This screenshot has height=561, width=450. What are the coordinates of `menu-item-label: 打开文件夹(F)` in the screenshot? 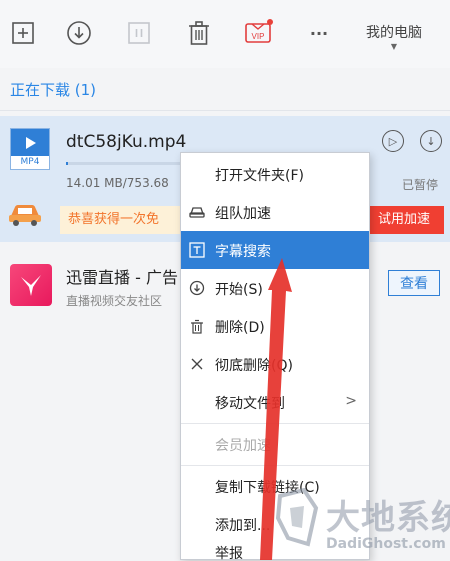 It's located at (259, 176).